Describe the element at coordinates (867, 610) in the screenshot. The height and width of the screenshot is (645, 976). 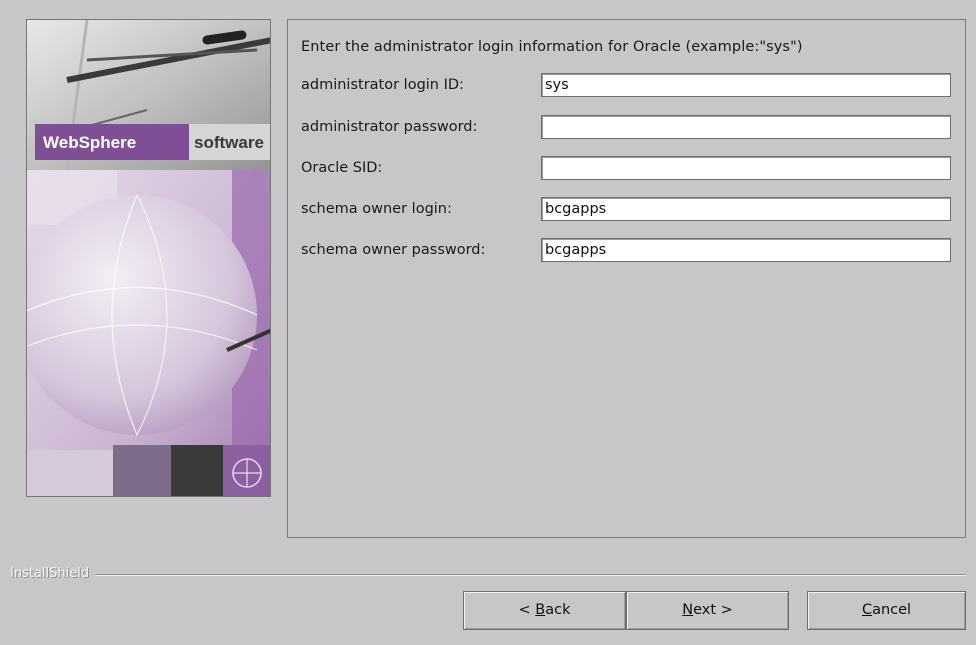
I see `cancel-button-mnemonic: C` at that location.